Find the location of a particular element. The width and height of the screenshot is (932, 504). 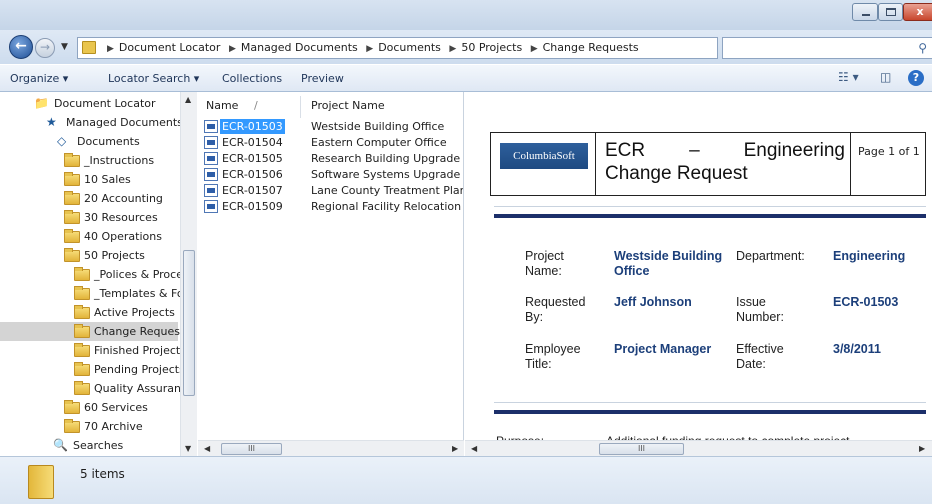

search-input: ⚲ is located at coordinates (827, 48).